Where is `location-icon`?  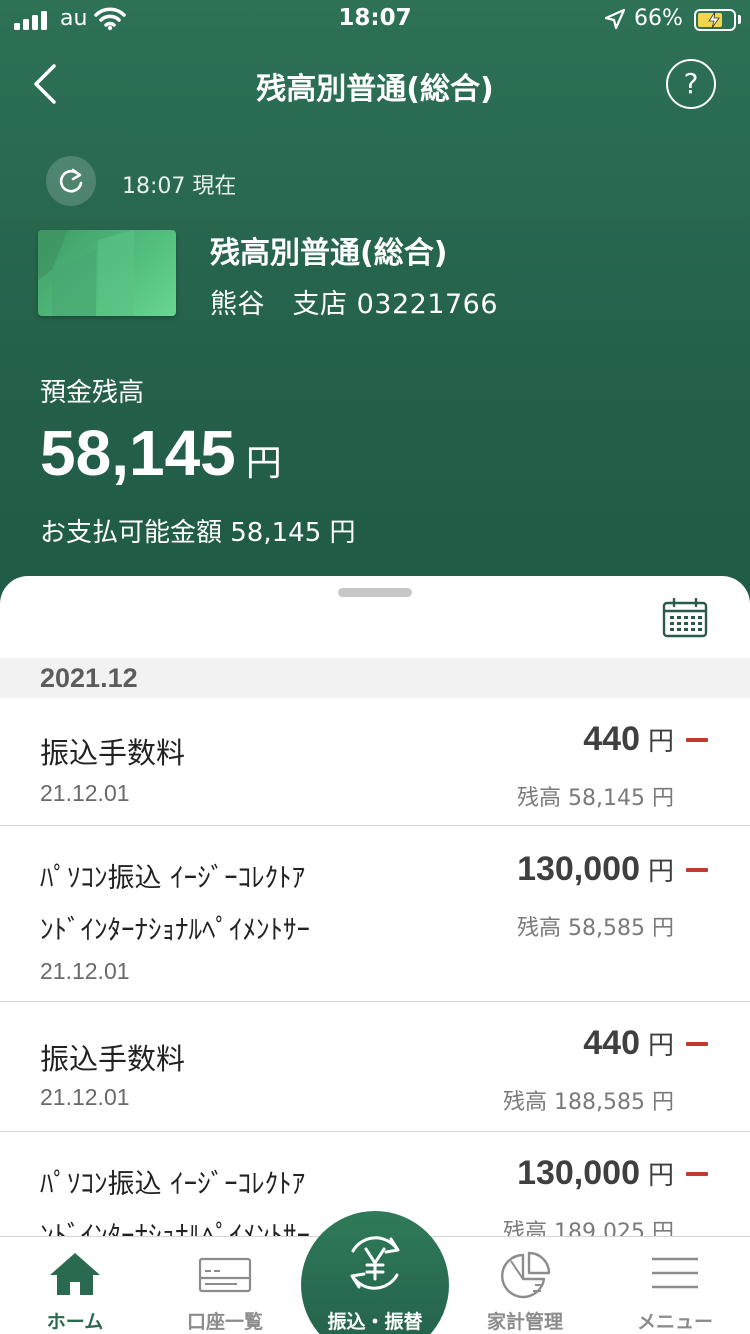
location-icon is located at coordinates (615, 19).